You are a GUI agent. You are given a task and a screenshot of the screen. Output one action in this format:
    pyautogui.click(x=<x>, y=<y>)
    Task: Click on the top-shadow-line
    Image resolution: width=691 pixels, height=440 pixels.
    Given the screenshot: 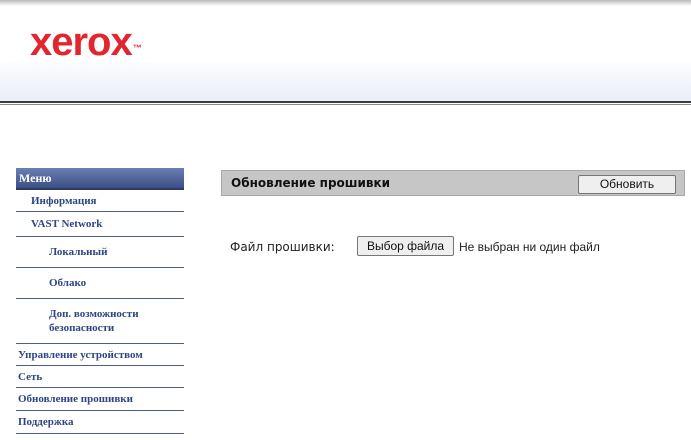 What is the action you would take?
    pyautogui.click(x=345, y=3)
    